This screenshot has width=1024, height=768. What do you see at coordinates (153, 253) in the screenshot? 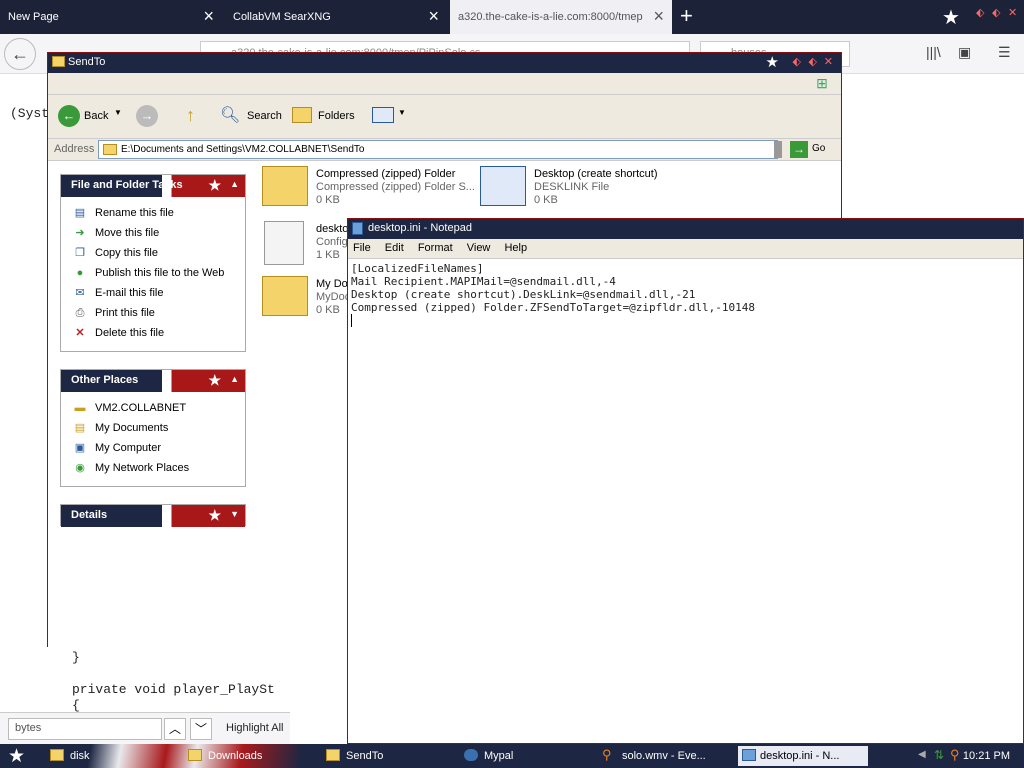
I see `task-copy: ❐ Copy this file` at bounding box center [153, 253].